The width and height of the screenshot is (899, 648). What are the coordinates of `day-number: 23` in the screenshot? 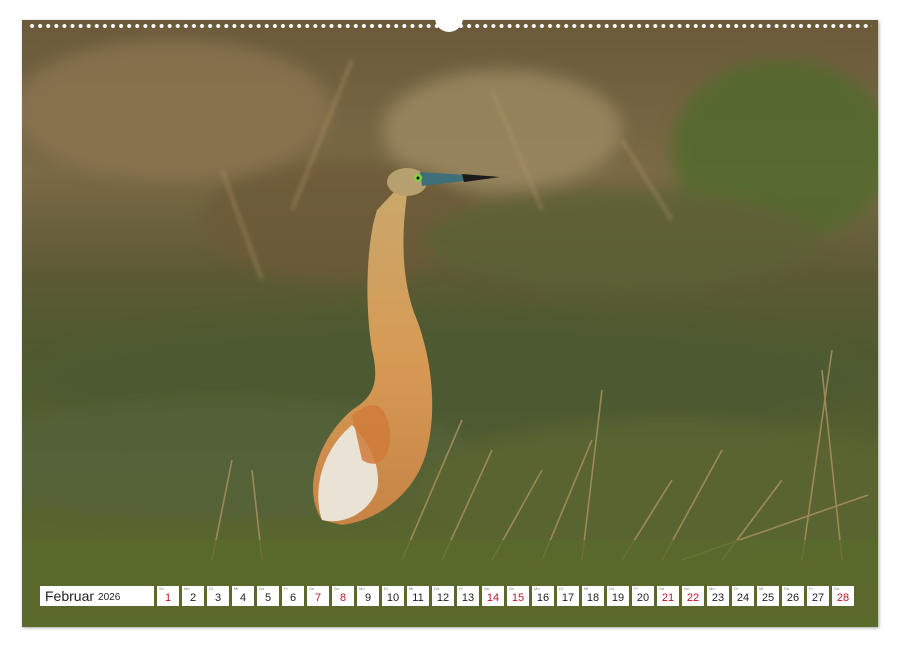 It's located at (718, 598).